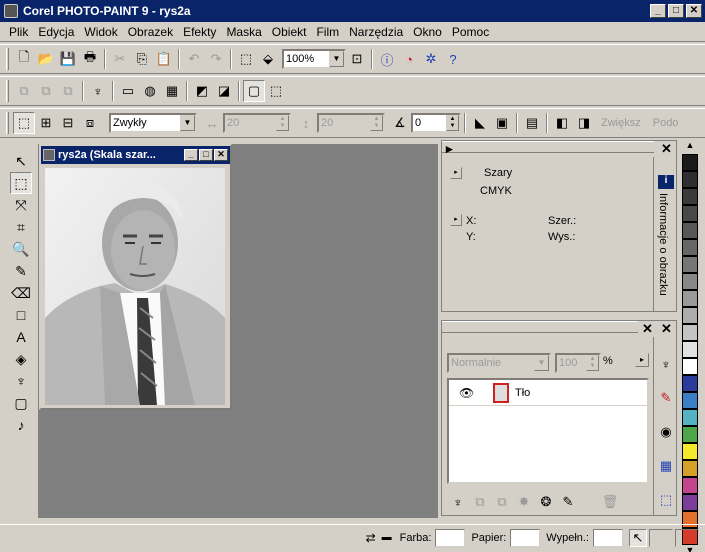 The height and width of the screenshot is (552, 705). I want to click on portrait-photo, so click(135, 286).